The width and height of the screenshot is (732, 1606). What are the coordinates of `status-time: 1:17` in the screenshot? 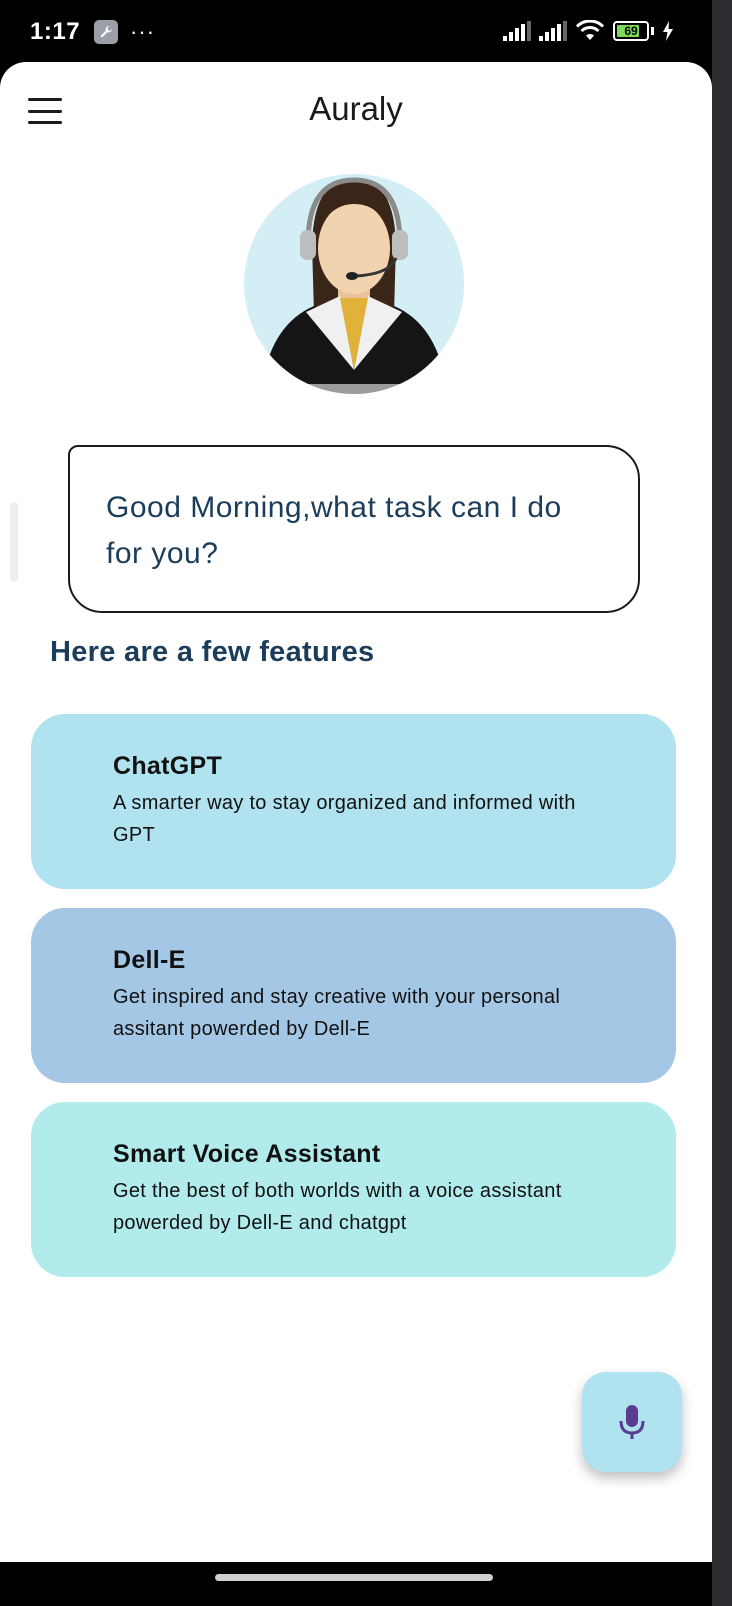 It's located at (55, 31).